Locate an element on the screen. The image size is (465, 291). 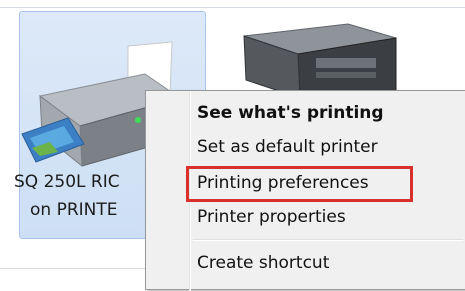
highlight-annotation is located at coordinates (299, 184).